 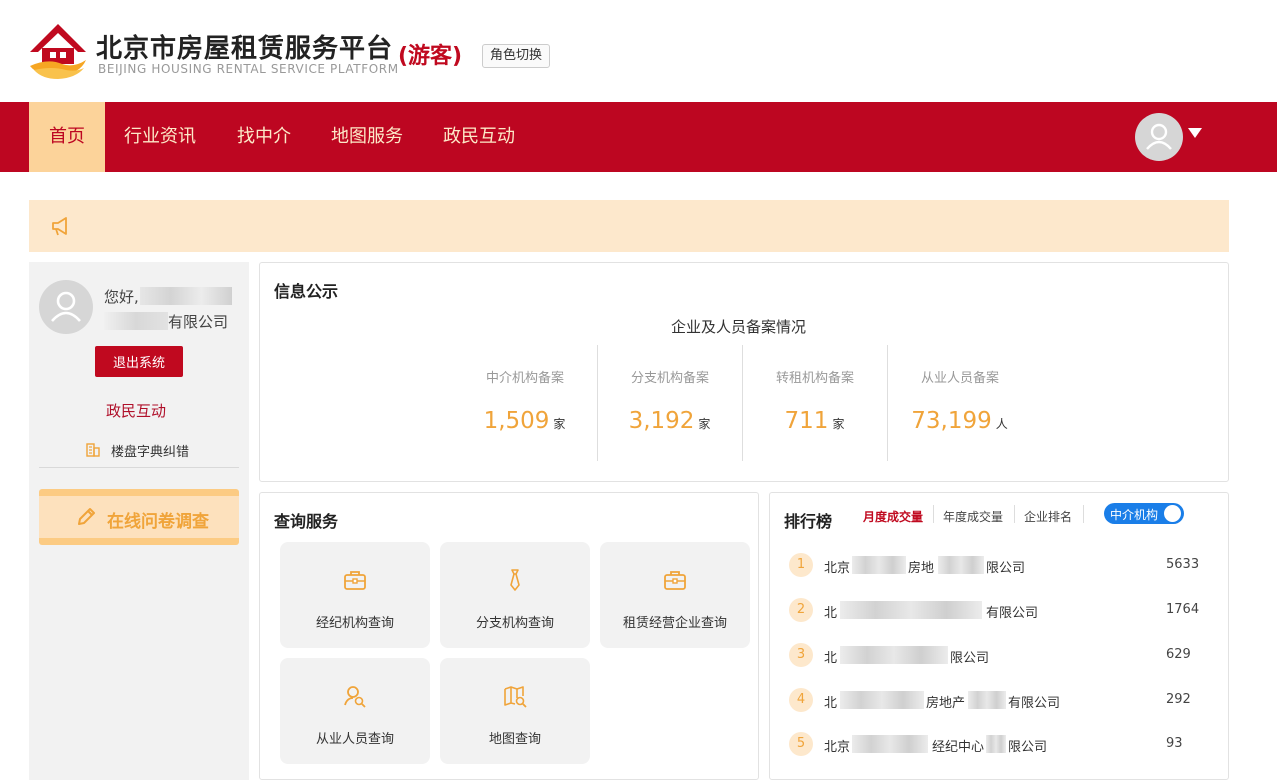 I want to click on building-dictionary-correction-link: 楼盘字典纠错, so click(x=150, y=450).